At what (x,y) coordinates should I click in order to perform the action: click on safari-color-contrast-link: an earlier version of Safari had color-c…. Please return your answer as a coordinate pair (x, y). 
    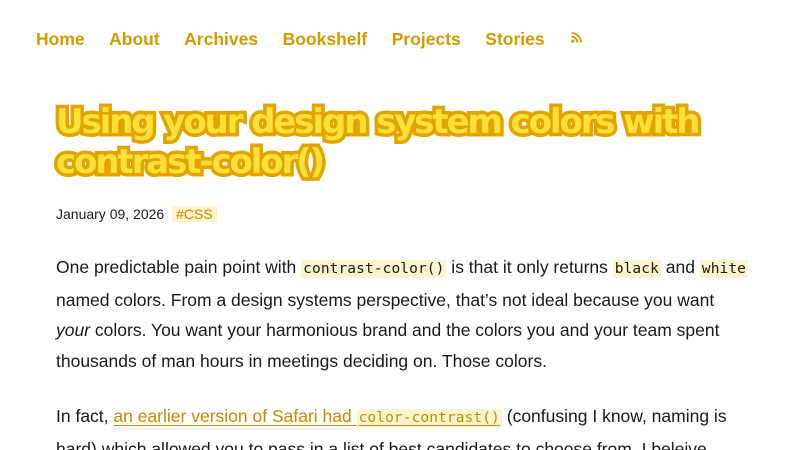
    Looking at the image, I should click on (307, 416).